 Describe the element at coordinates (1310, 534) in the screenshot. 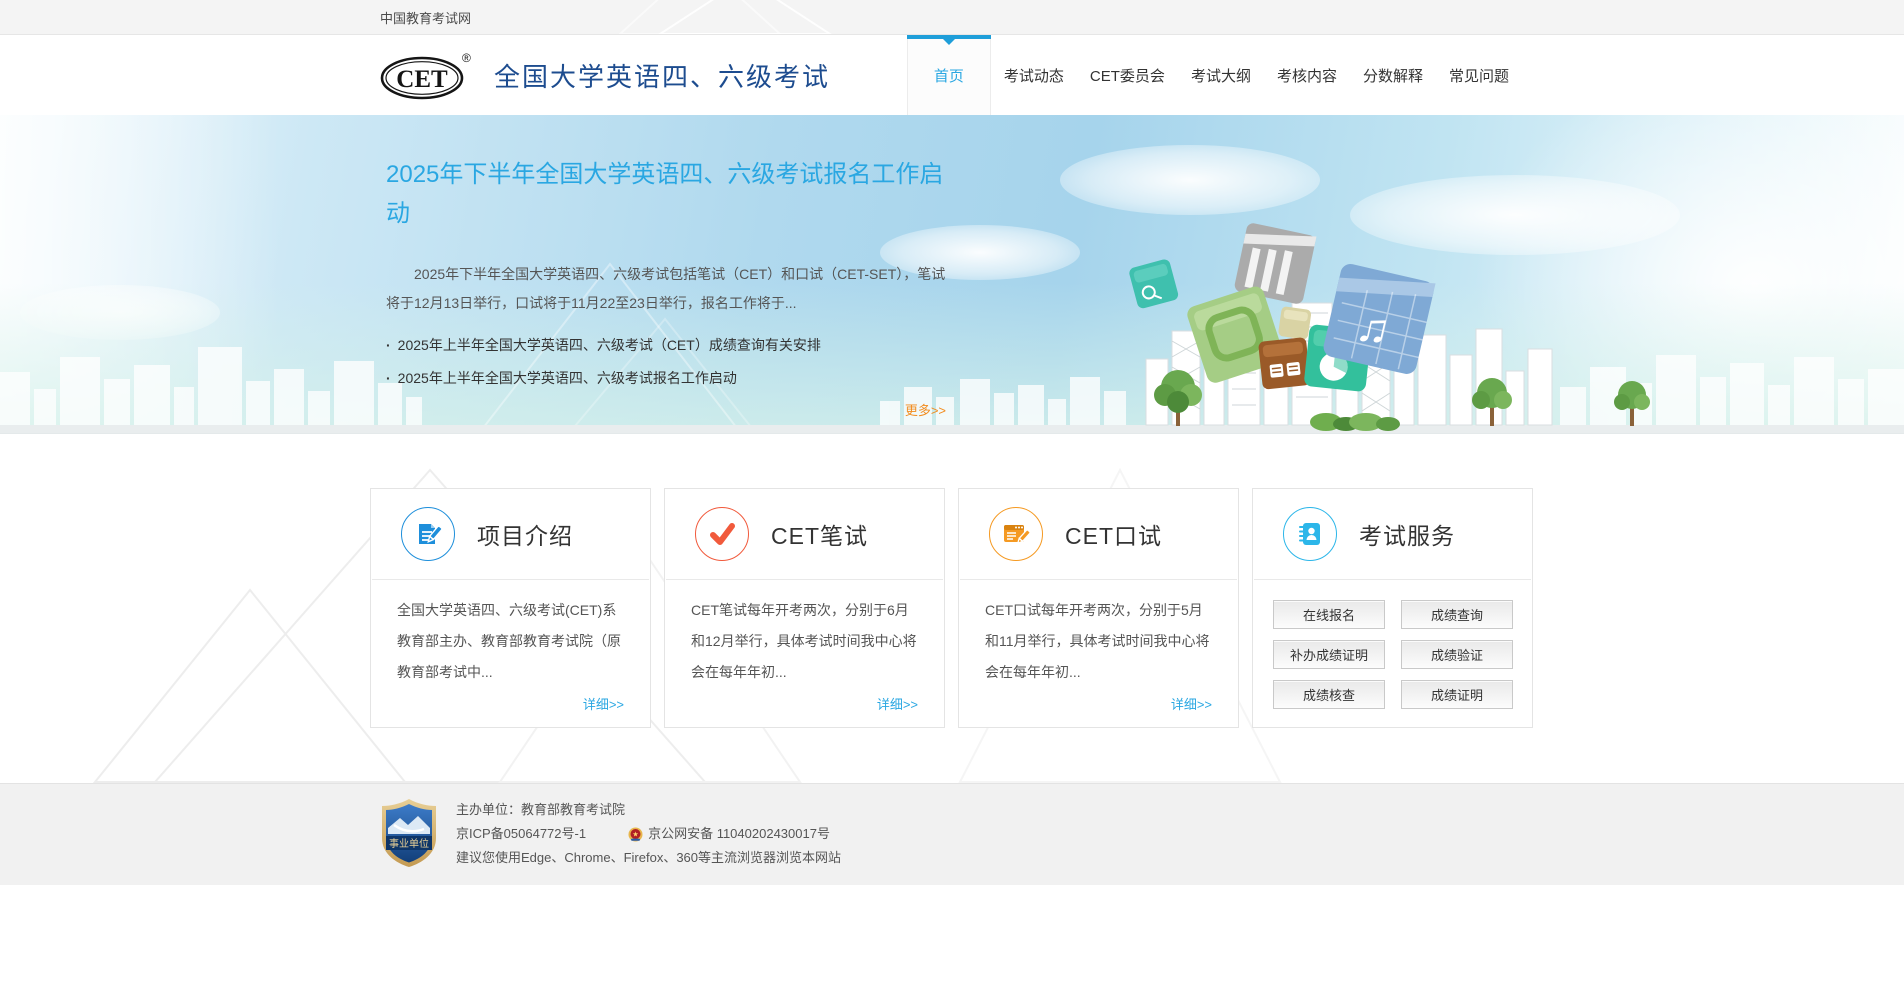

I see `notebook-person-icon` at that location.